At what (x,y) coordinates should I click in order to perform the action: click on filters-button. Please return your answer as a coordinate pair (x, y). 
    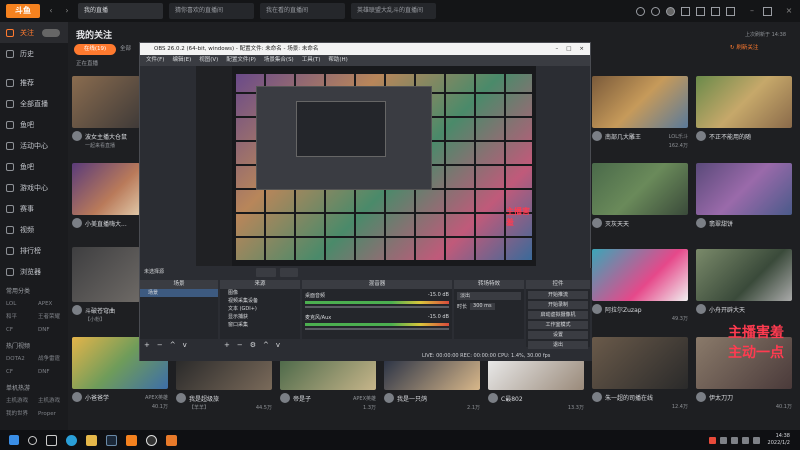
    Looking at the image, I should click on (289, 272).